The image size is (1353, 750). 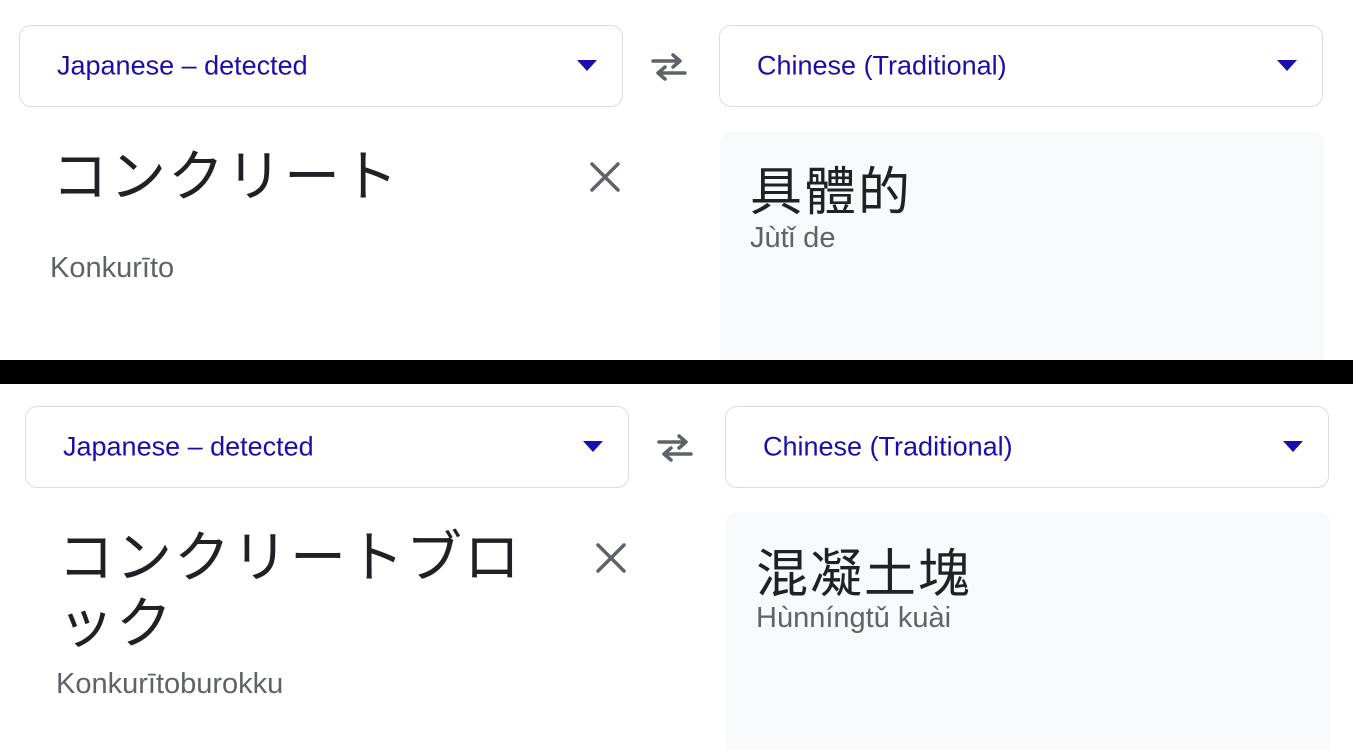 I want to click on translation-romanization: Jùtǐ de, so click(x=793, y=238).